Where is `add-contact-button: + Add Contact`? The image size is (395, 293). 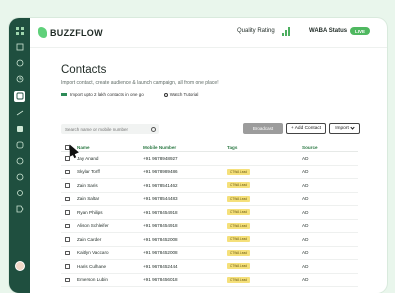 add-contact-button: + Add Contact is located at coordinates (306, 128).